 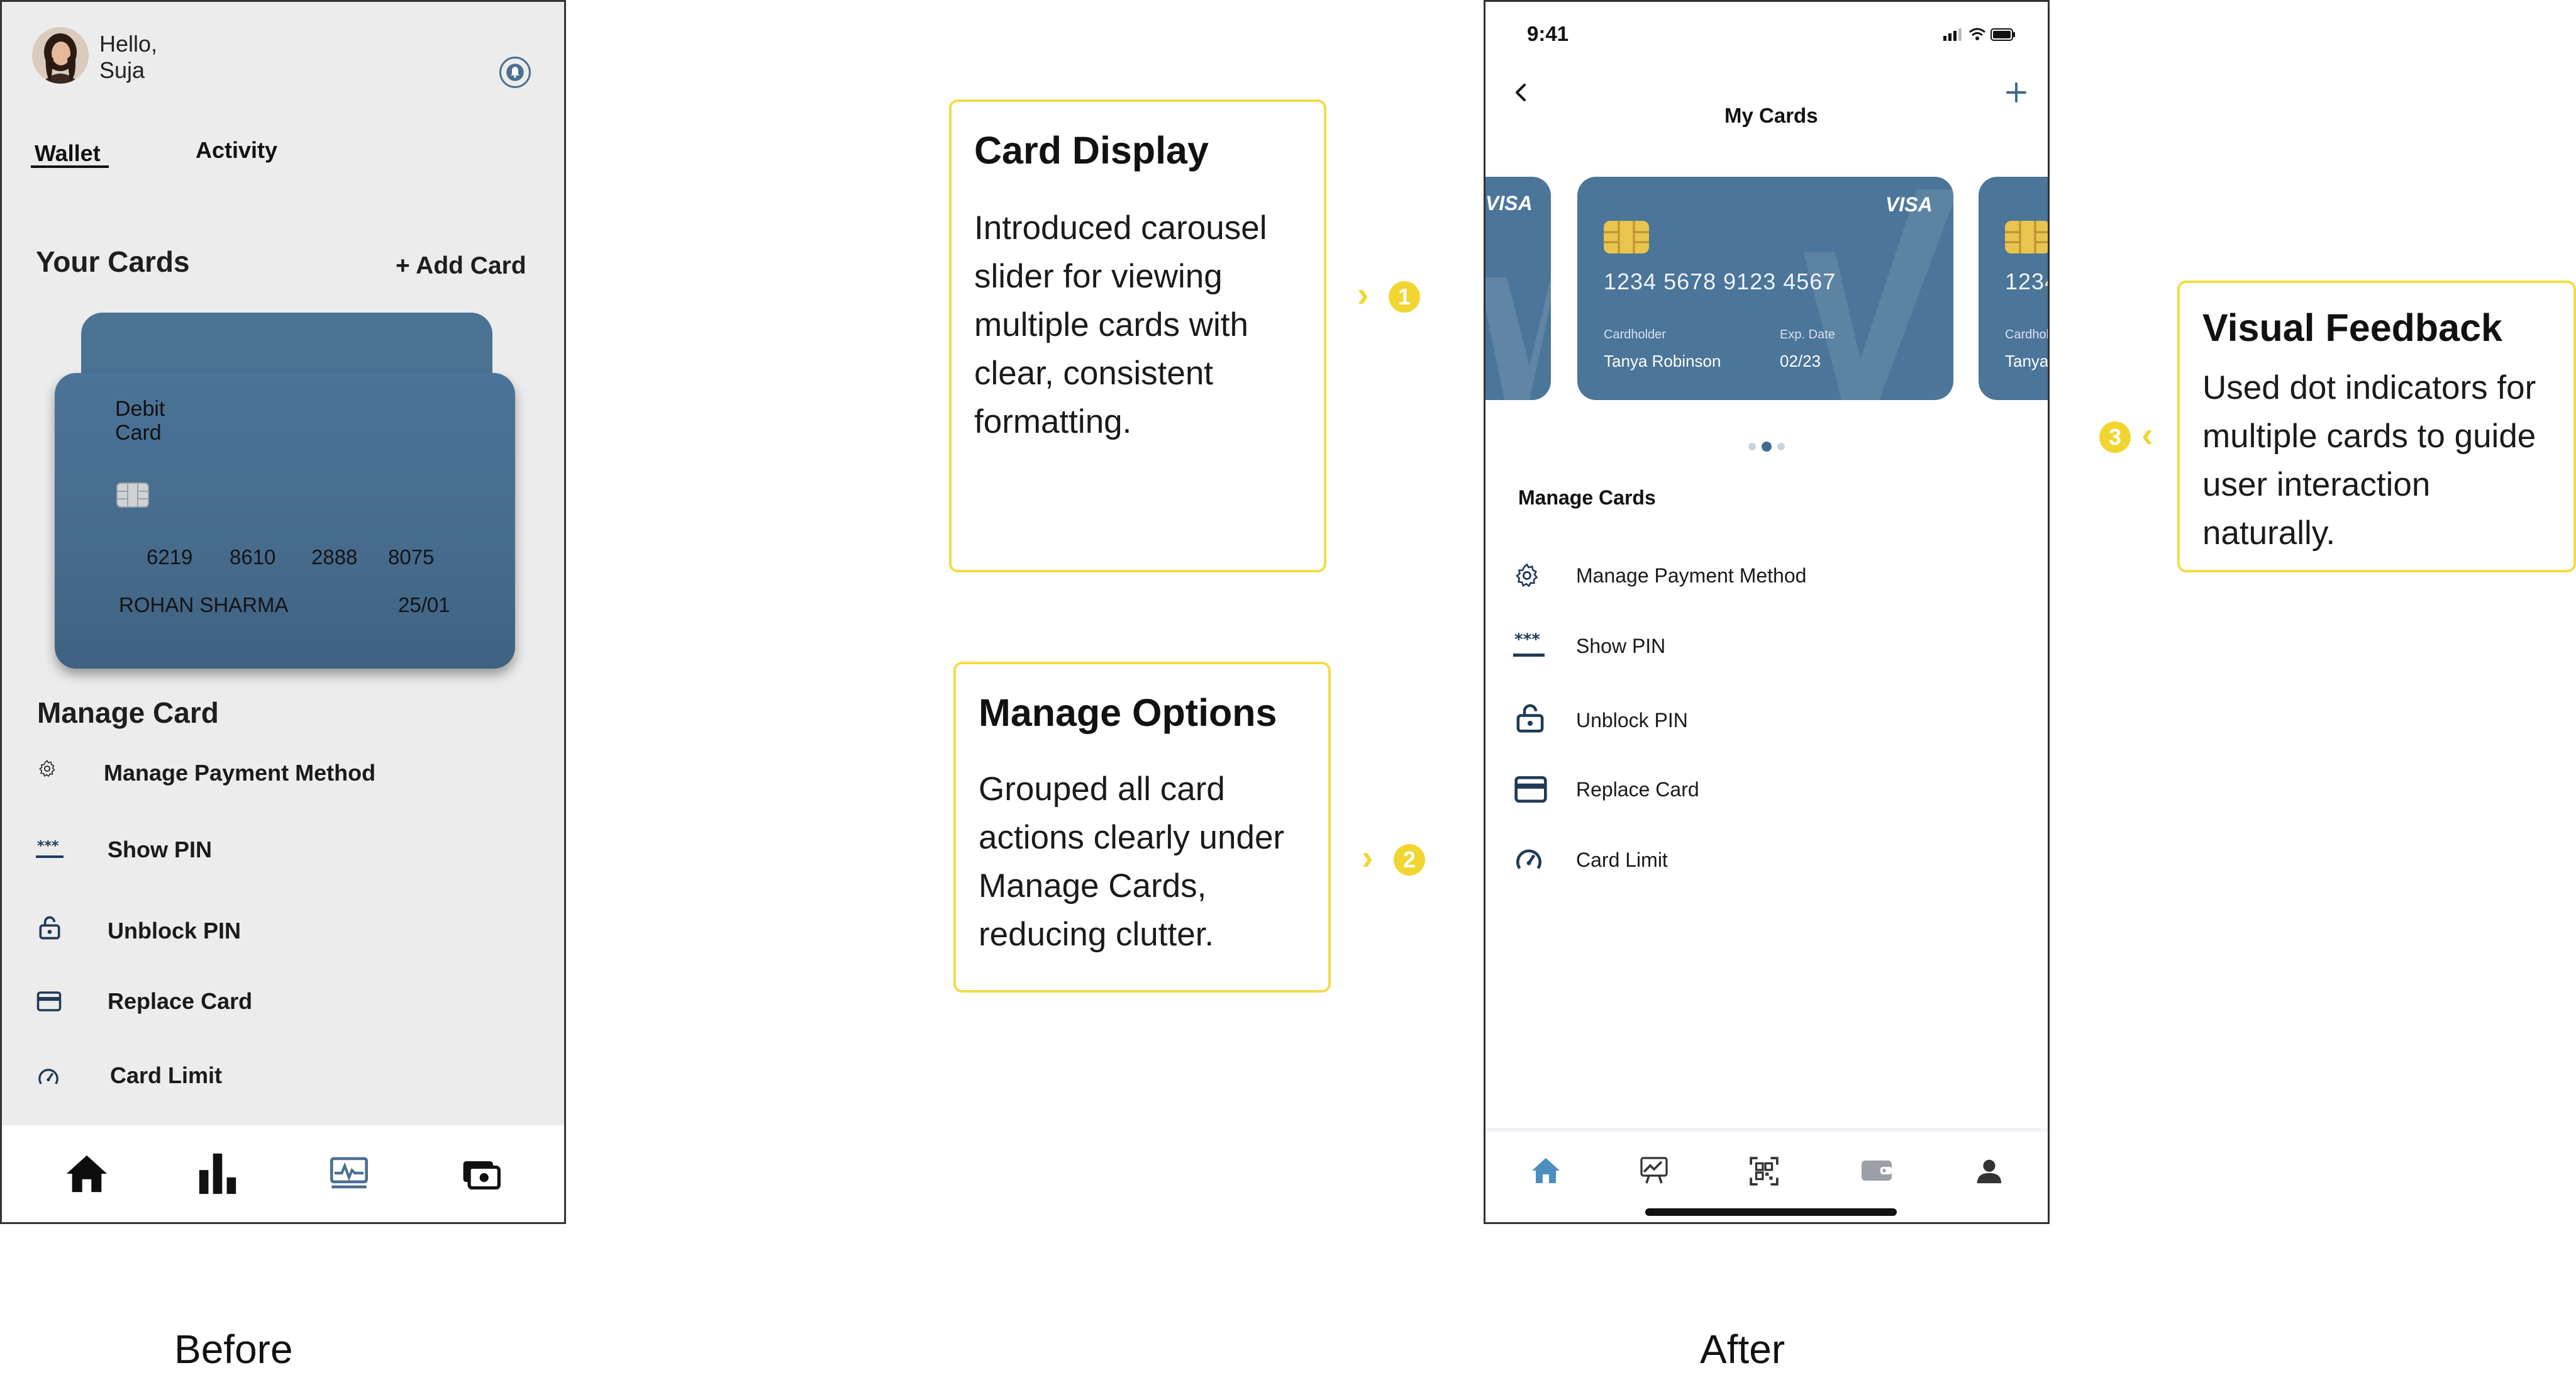 I want to click on callout-title: Manage Options, so click(x=1128, y=713).